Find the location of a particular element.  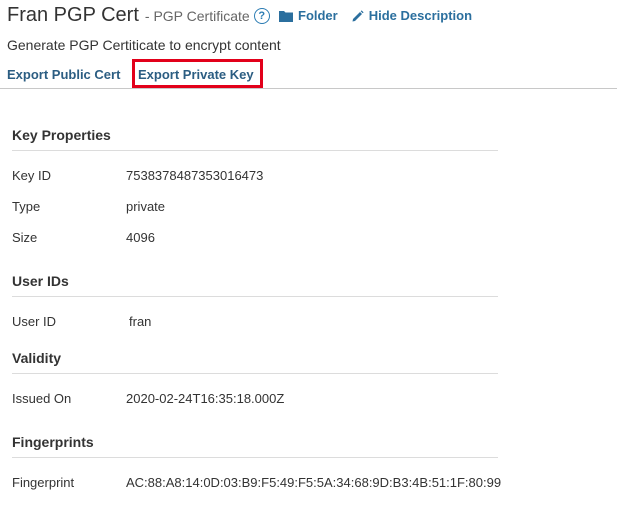

size-label: Size is located at coordinates (25, 237).